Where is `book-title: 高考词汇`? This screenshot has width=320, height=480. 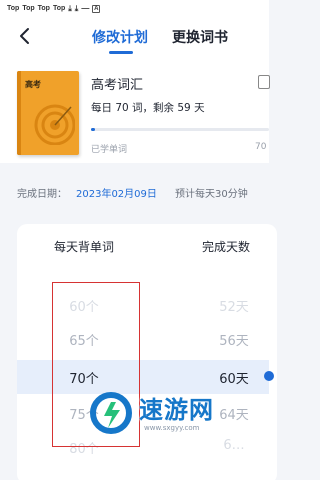 book-title: 高考词汇 is located at coordinates (117, 85).